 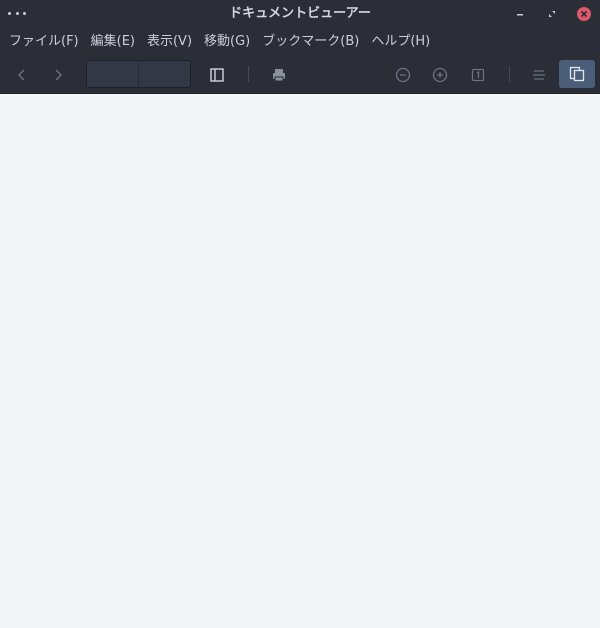 I want to click on chevron-right-icon, so click(x=58, y=75).